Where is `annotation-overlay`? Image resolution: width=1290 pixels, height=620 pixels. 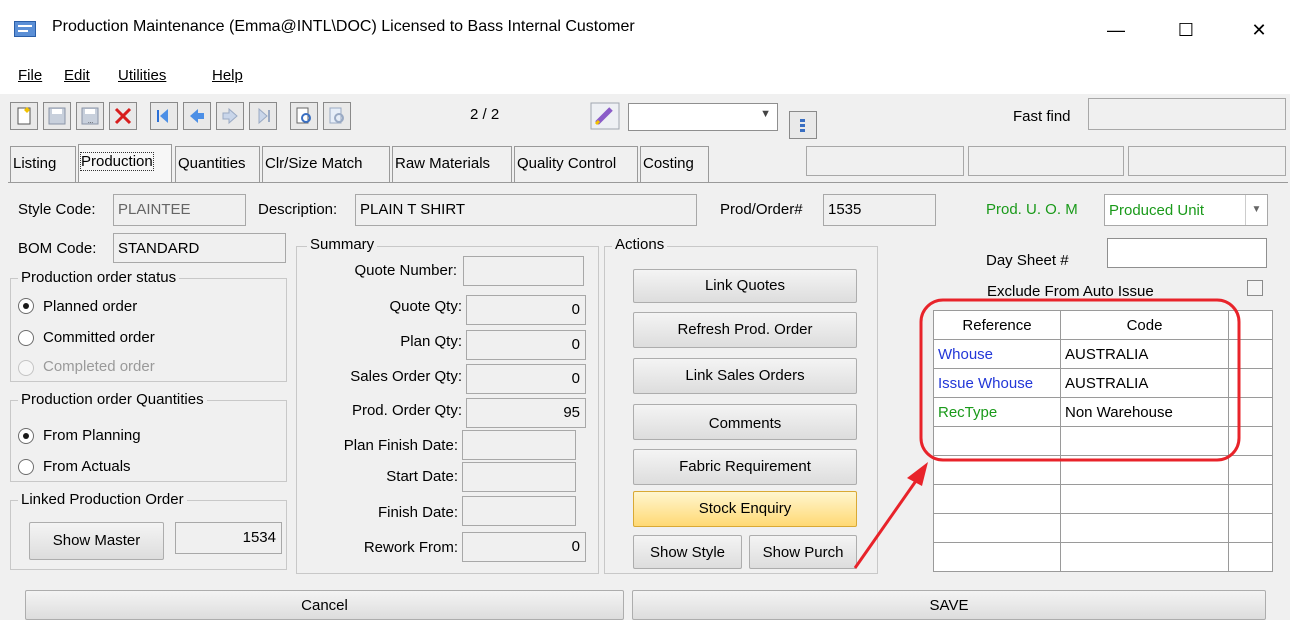
annotation-overlay is located at coordinates (1047, 433).